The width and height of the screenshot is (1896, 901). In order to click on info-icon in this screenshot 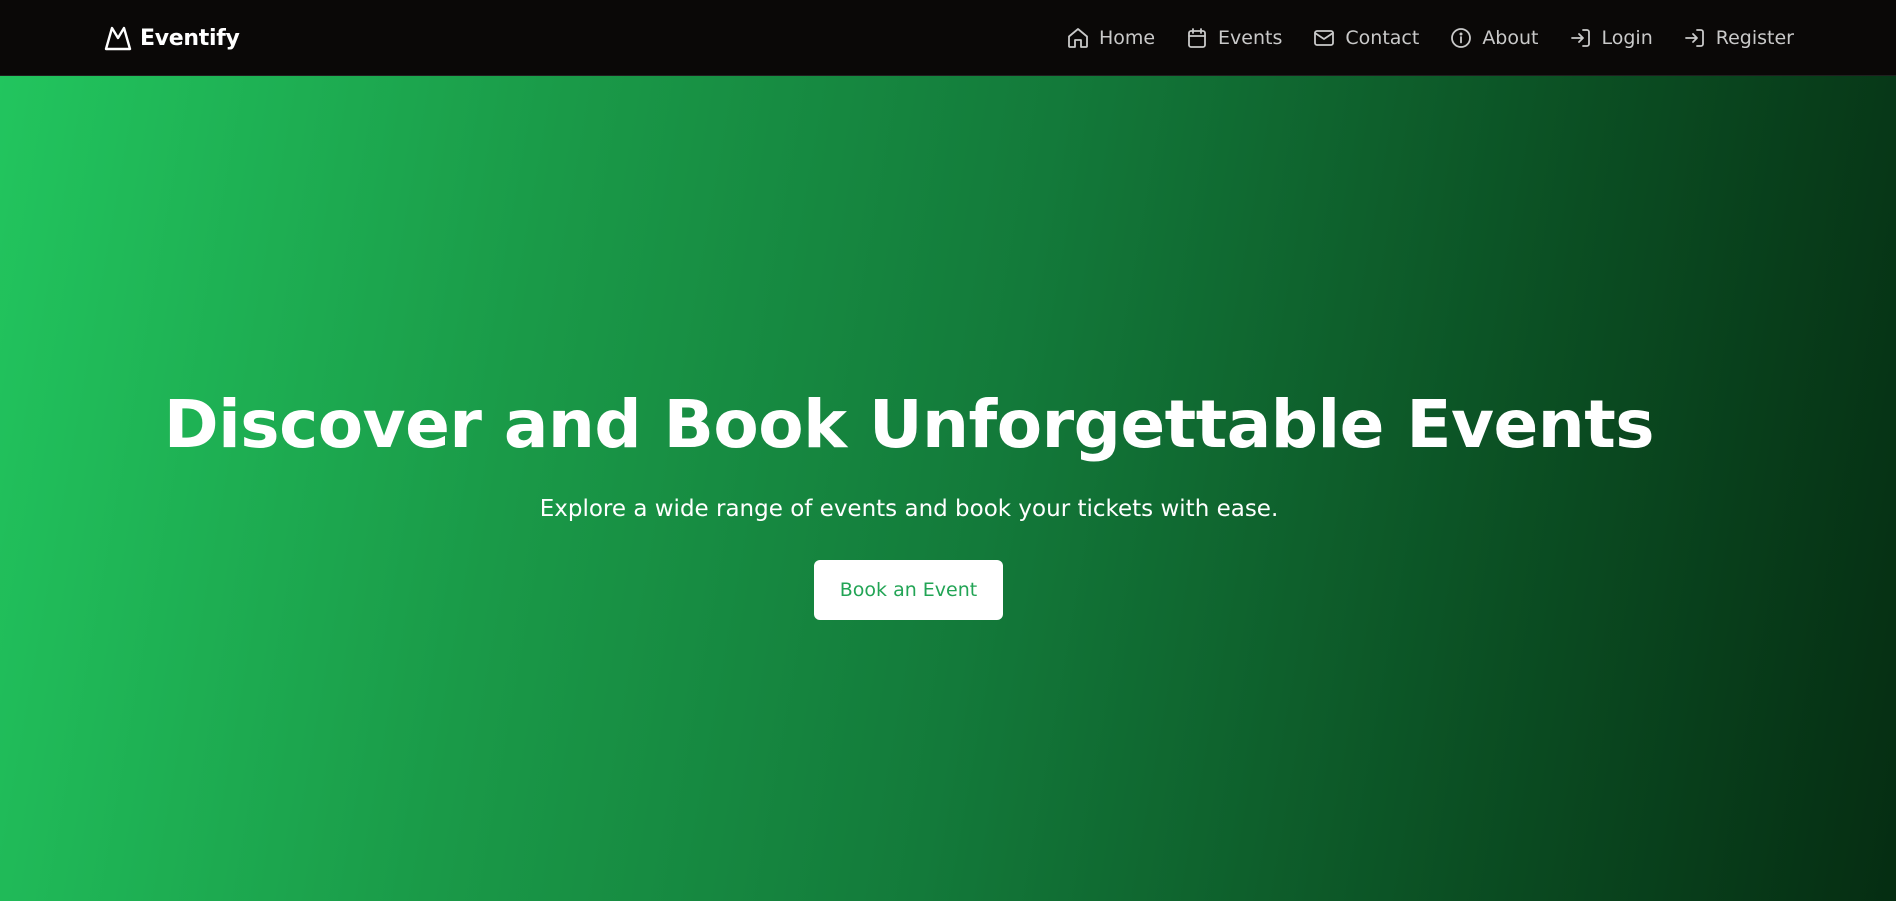, I will do `click(1461, 38)`.